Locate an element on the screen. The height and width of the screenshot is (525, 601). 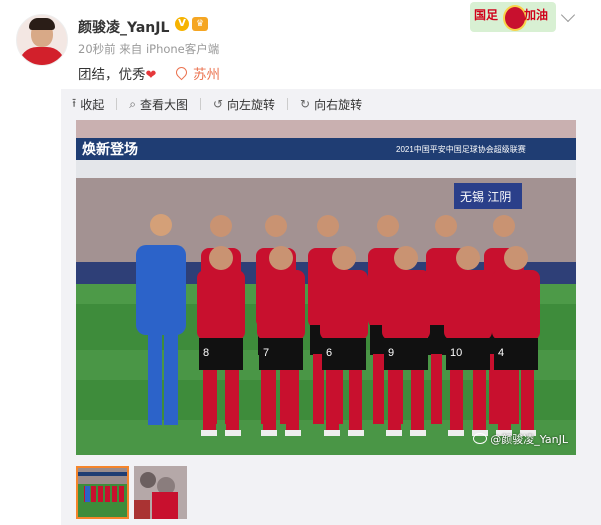
view-large-label: 查看大图 is located at coordinates (163, 104).